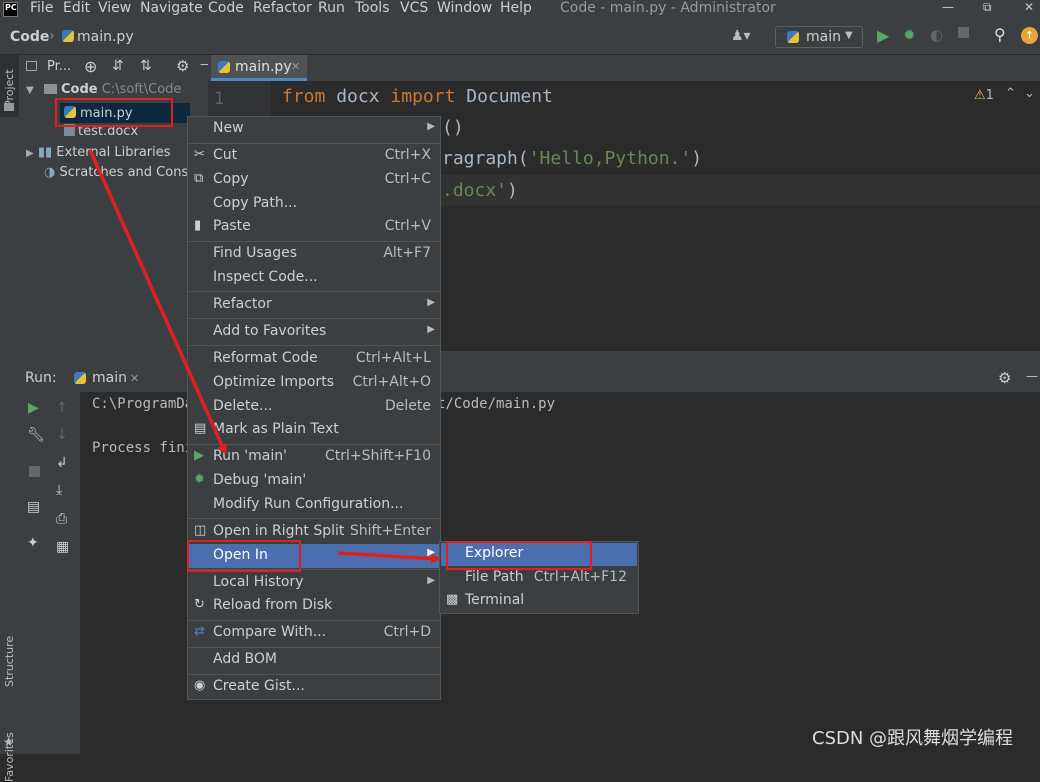 The image size is (1040, 782). What do you see at coordinates (913, 738) in the screenshot?
I see `watermark: CSDN @跟风舞烟学编程` at bounding box center [913, 738].